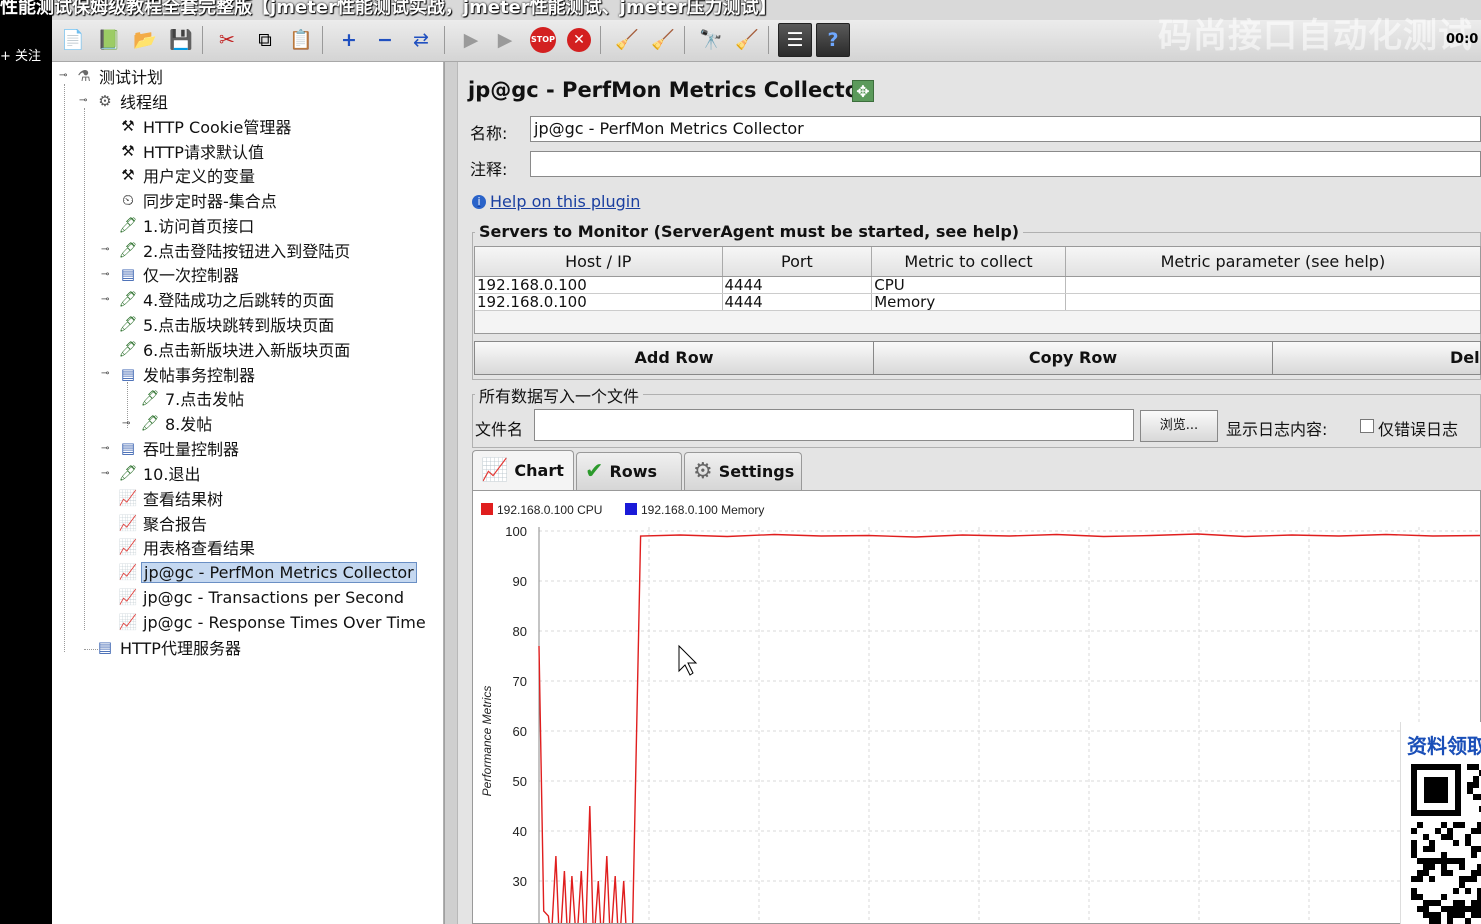 The image size is (1481, 924). What do you see at coordinates (169, 647) in the screenshot?
I see `tree-item: ▤ HTTP代理服务器` at bounding box center [169, 647].